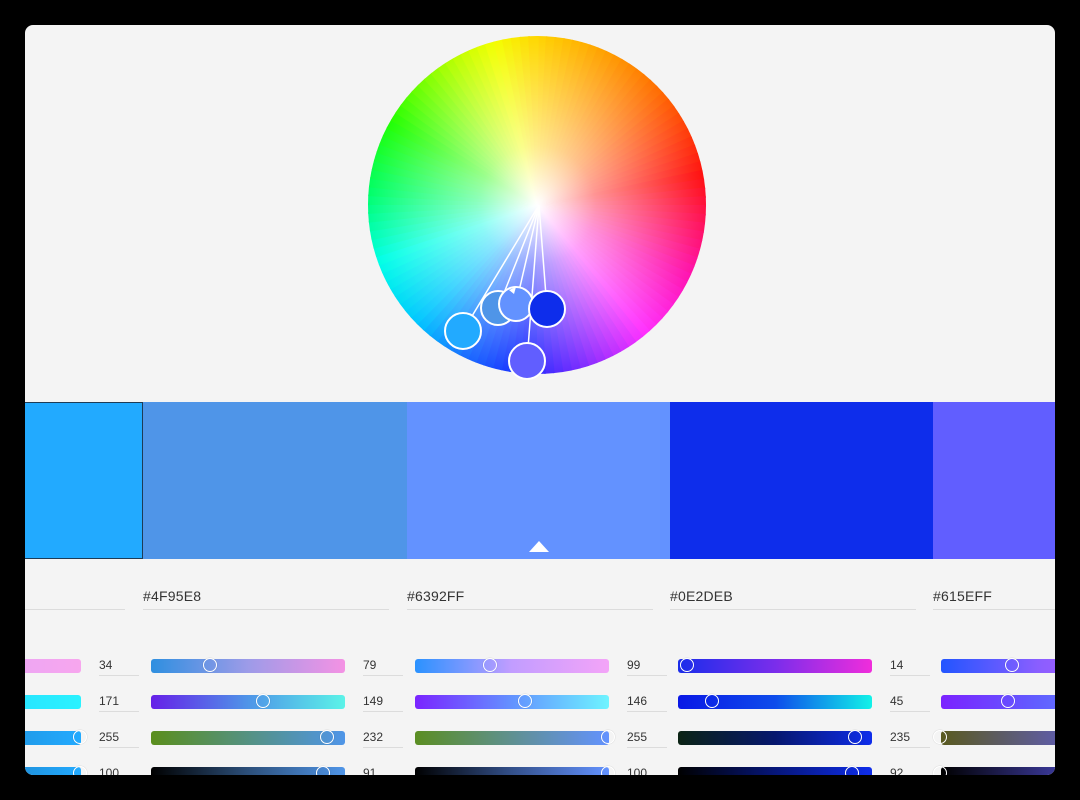 The width and height of the screenshot is (1080, 800). Describe the element at coordinates (266, 599) in the screenshot. I see `hex-value: #4F95E8` at that location.